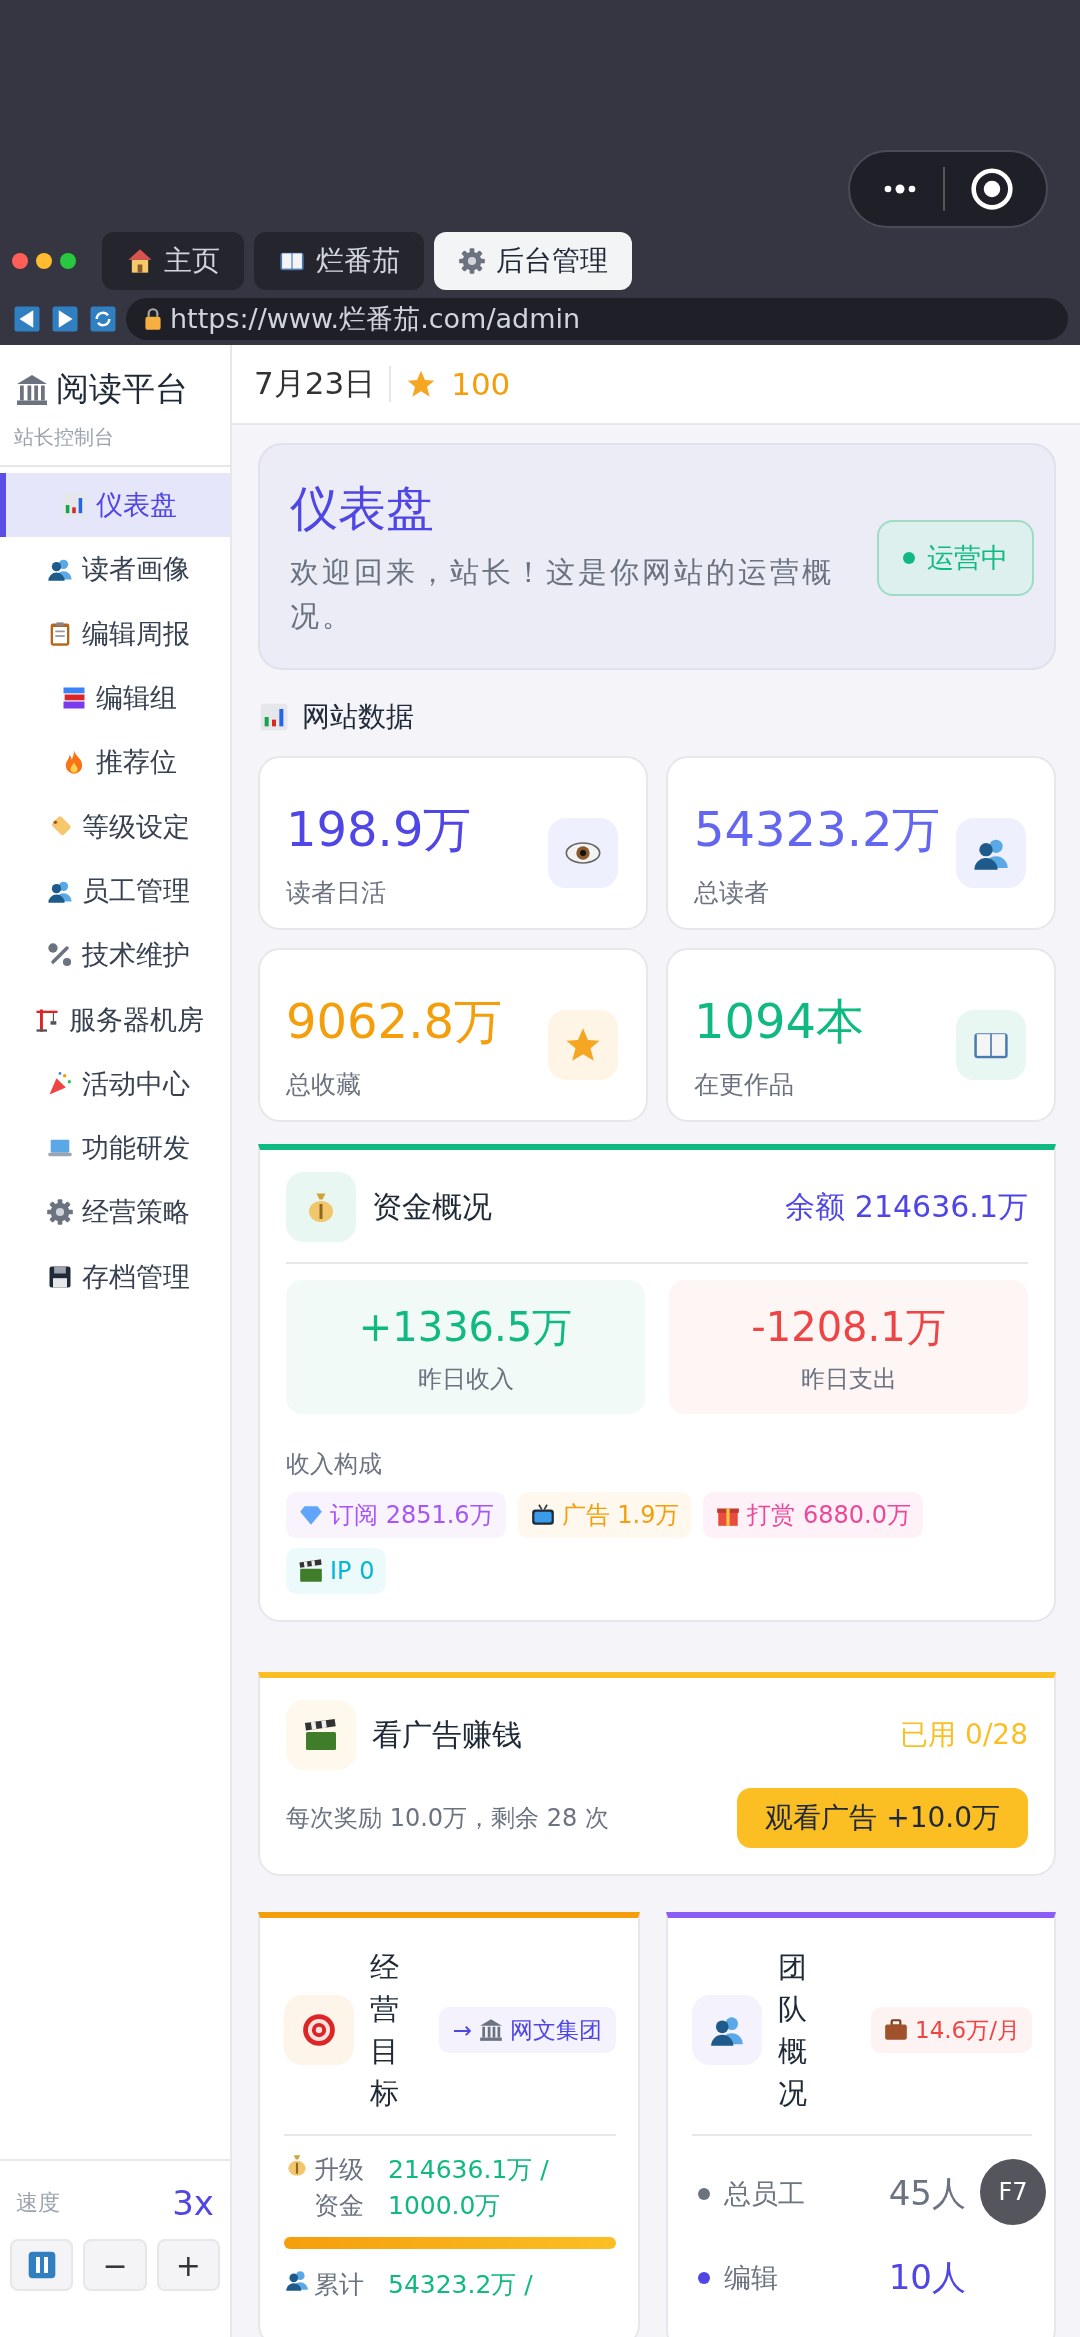 The height and width of the screenshot is (2337, 1080). I want to click on reward-note: 每次奖励 10.0万，剩余 28 次, so click(447, 1818).